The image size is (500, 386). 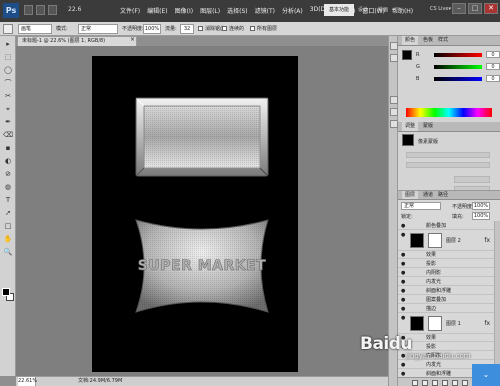 I want to click on tab-layers: 图层, so click(x=410, y=195).